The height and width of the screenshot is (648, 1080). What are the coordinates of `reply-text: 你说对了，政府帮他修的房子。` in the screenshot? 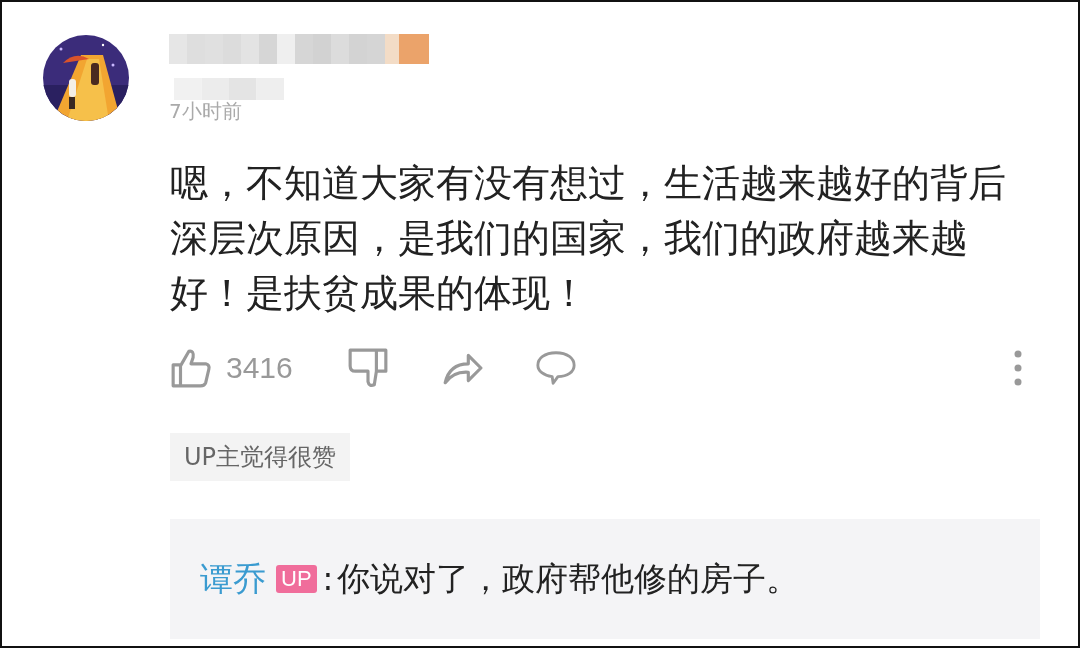 It's located at (568, 578).